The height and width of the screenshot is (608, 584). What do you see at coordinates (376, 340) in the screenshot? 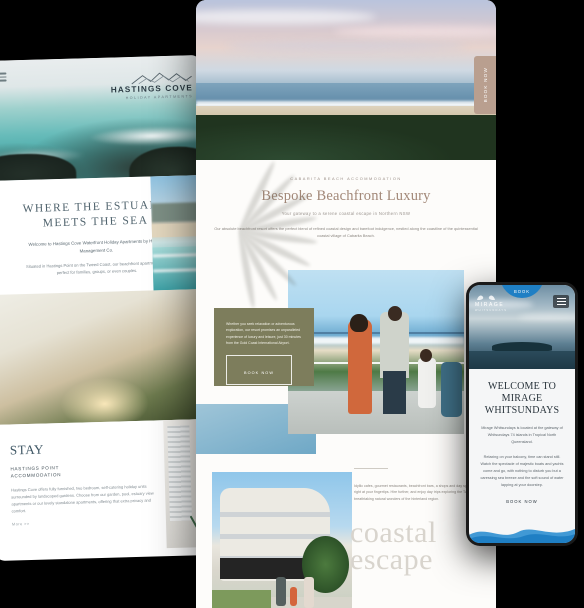
I see `surf-line` at bounding box center [376, 340].